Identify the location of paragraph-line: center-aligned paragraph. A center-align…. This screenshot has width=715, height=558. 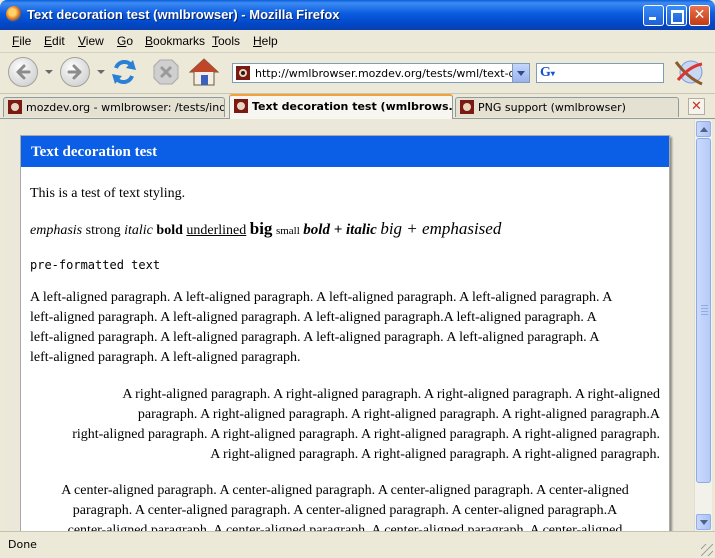
(345, 527).